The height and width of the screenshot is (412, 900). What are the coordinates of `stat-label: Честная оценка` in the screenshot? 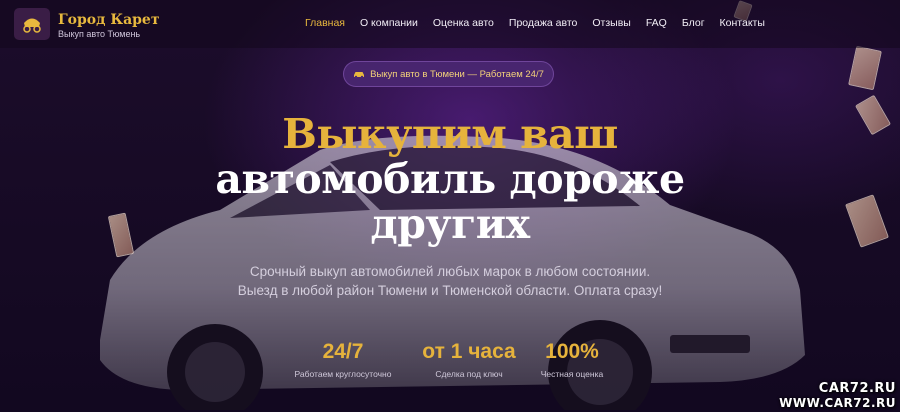 It's located at (572, 374).